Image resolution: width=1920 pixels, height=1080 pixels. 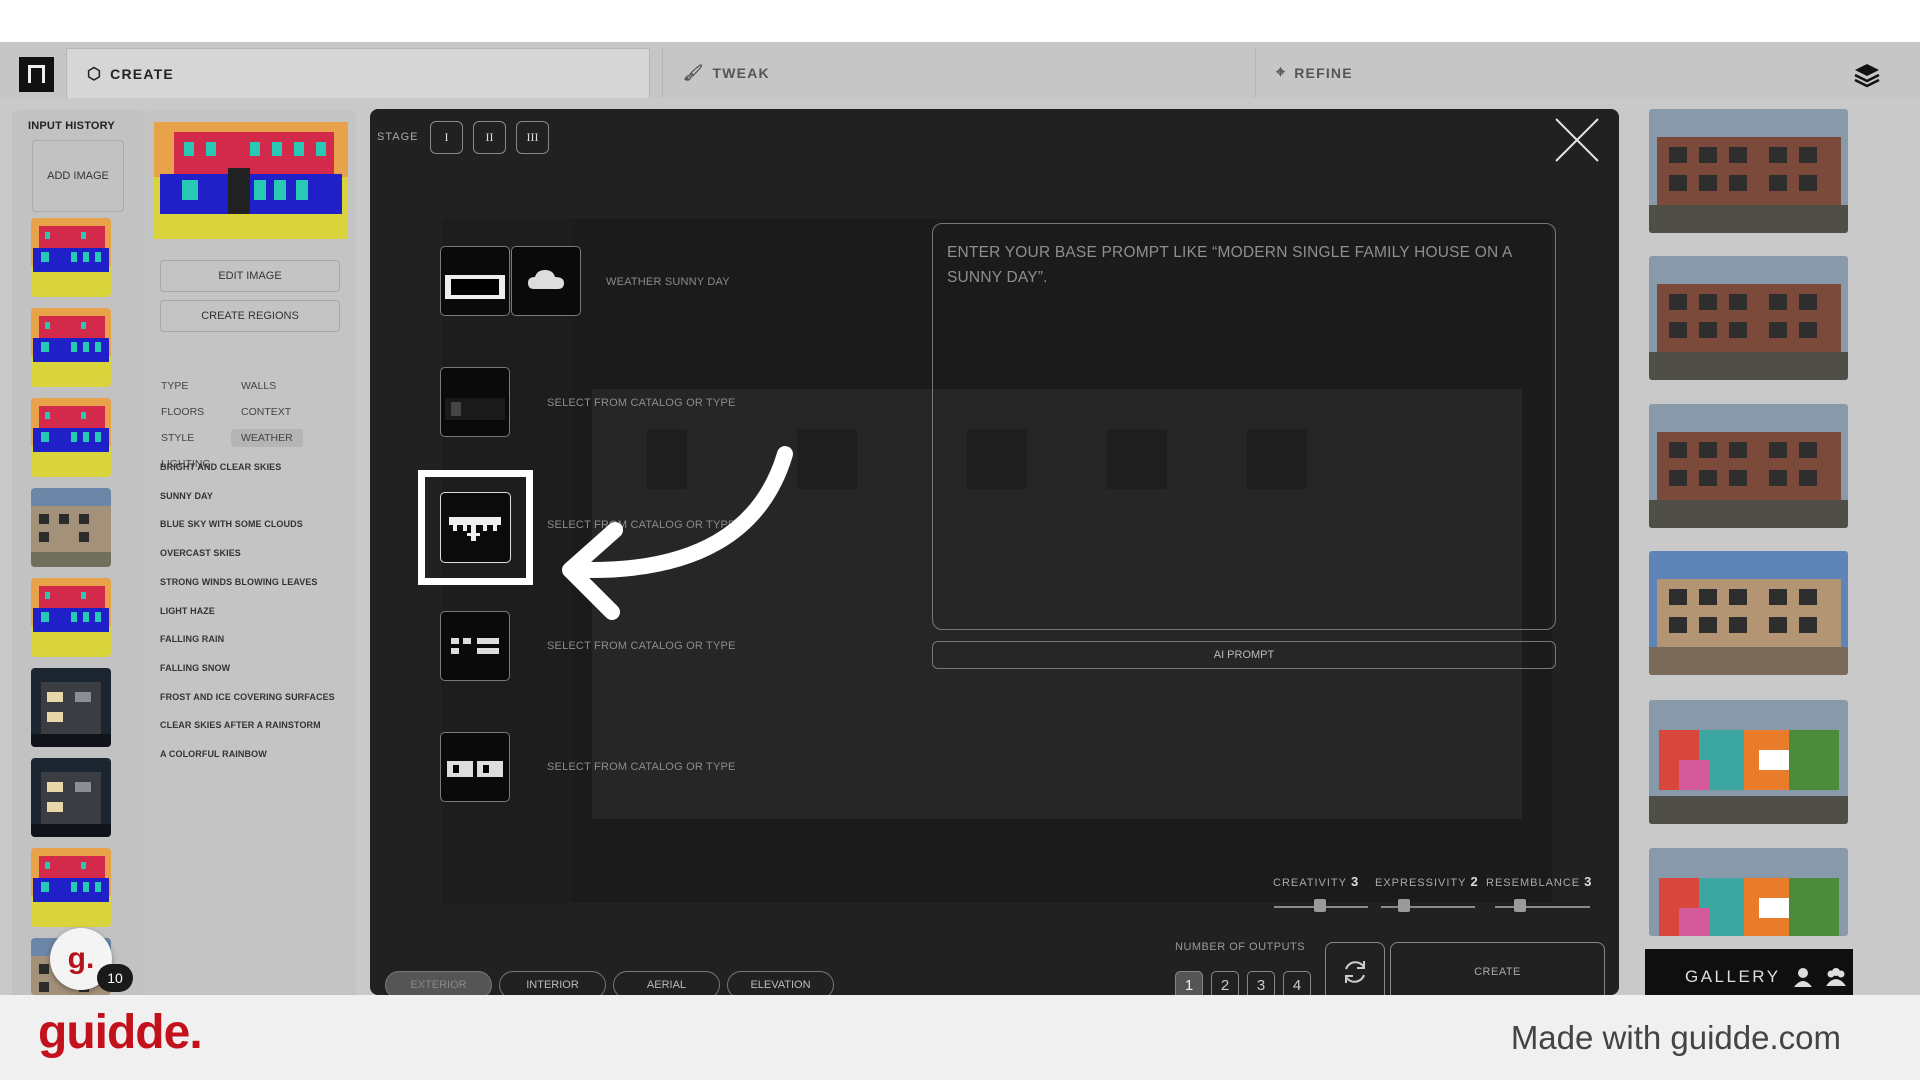 What do you see at coordinates (475, 409) in the screenshot?
I see `walls-thumb-icon` at bounding box center [475, 409].